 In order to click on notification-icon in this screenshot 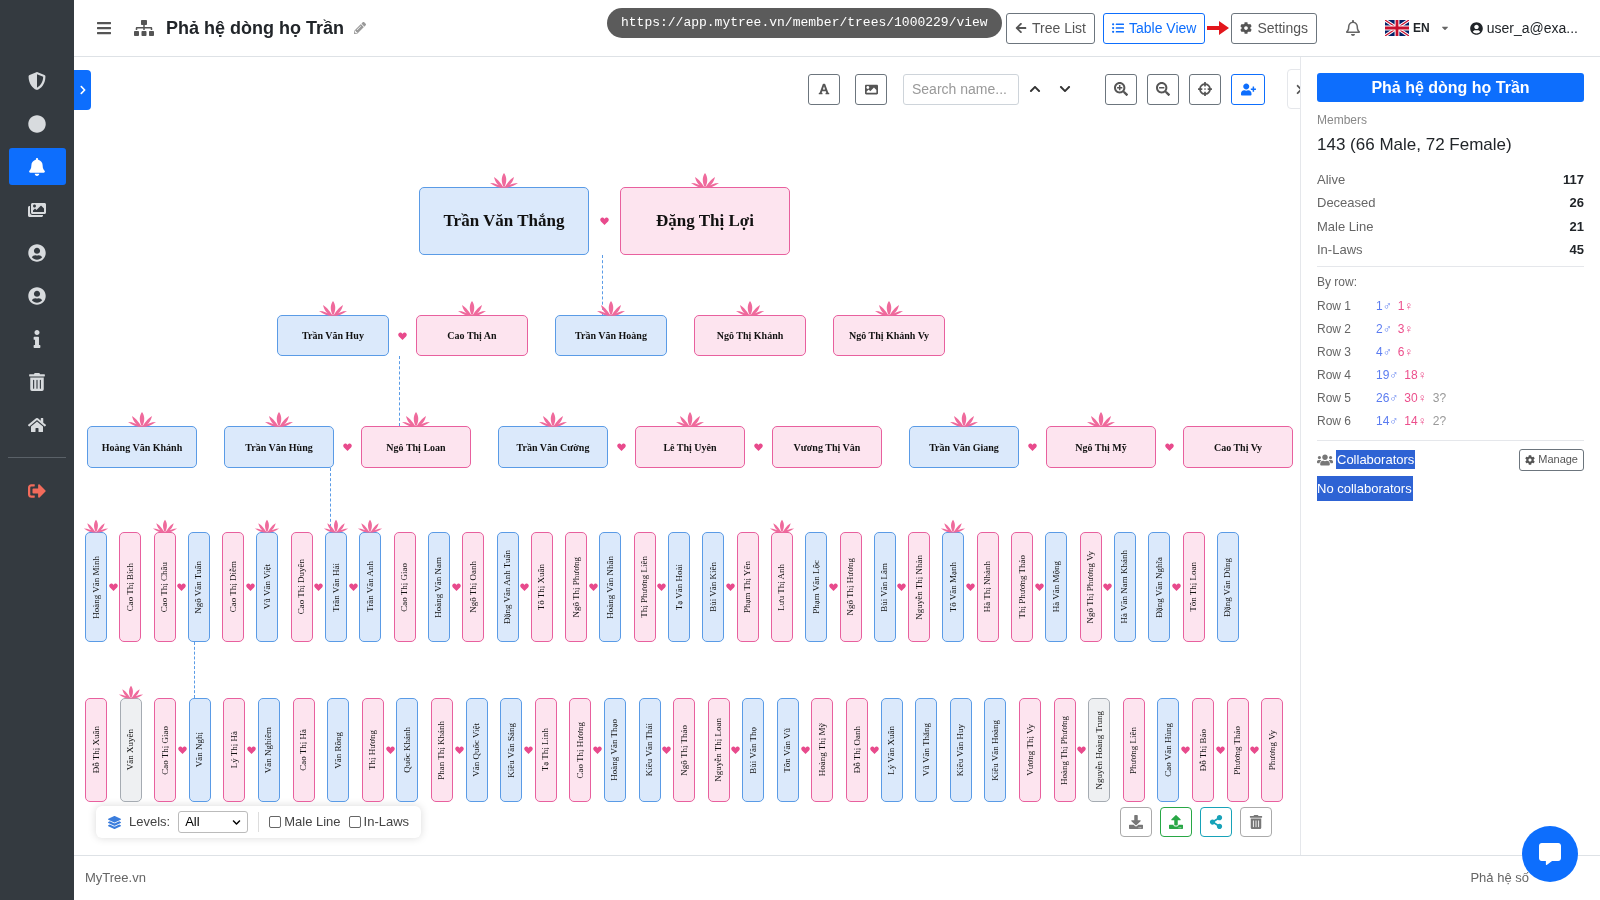, I will do `click(1353, 28)`.